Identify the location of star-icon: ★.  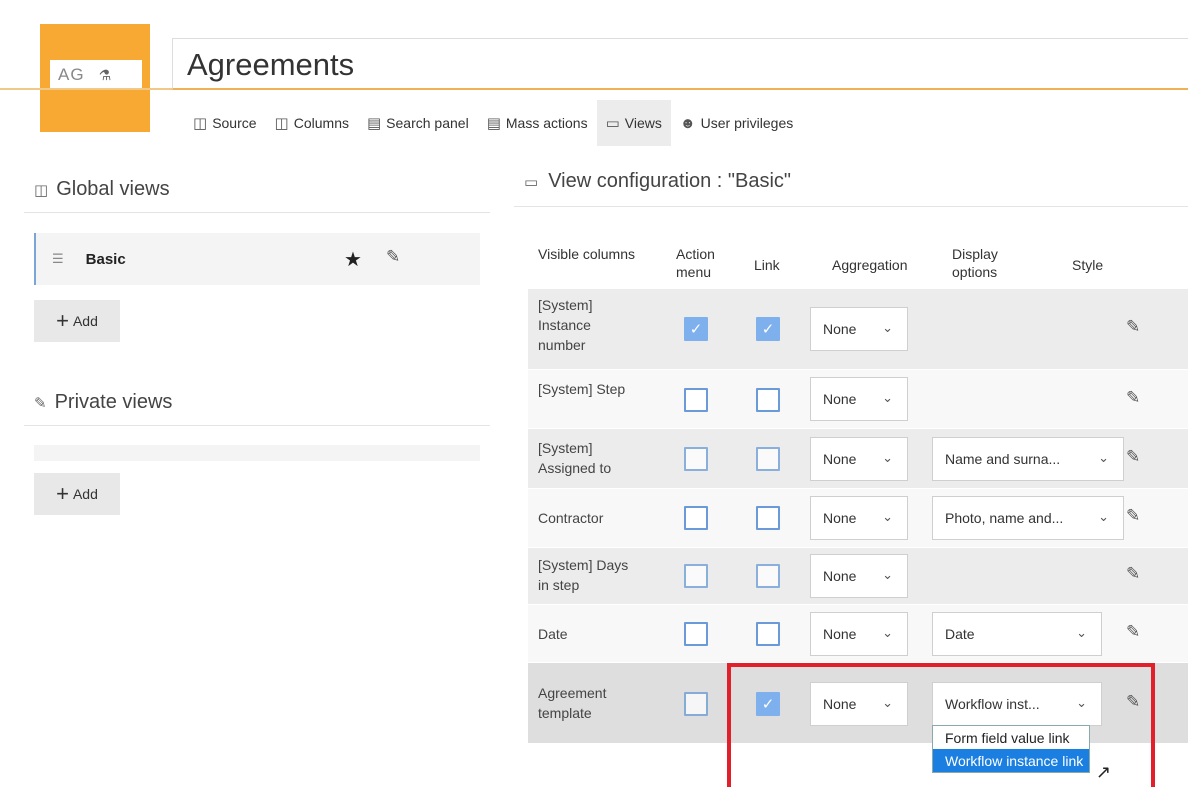
(353, 259).